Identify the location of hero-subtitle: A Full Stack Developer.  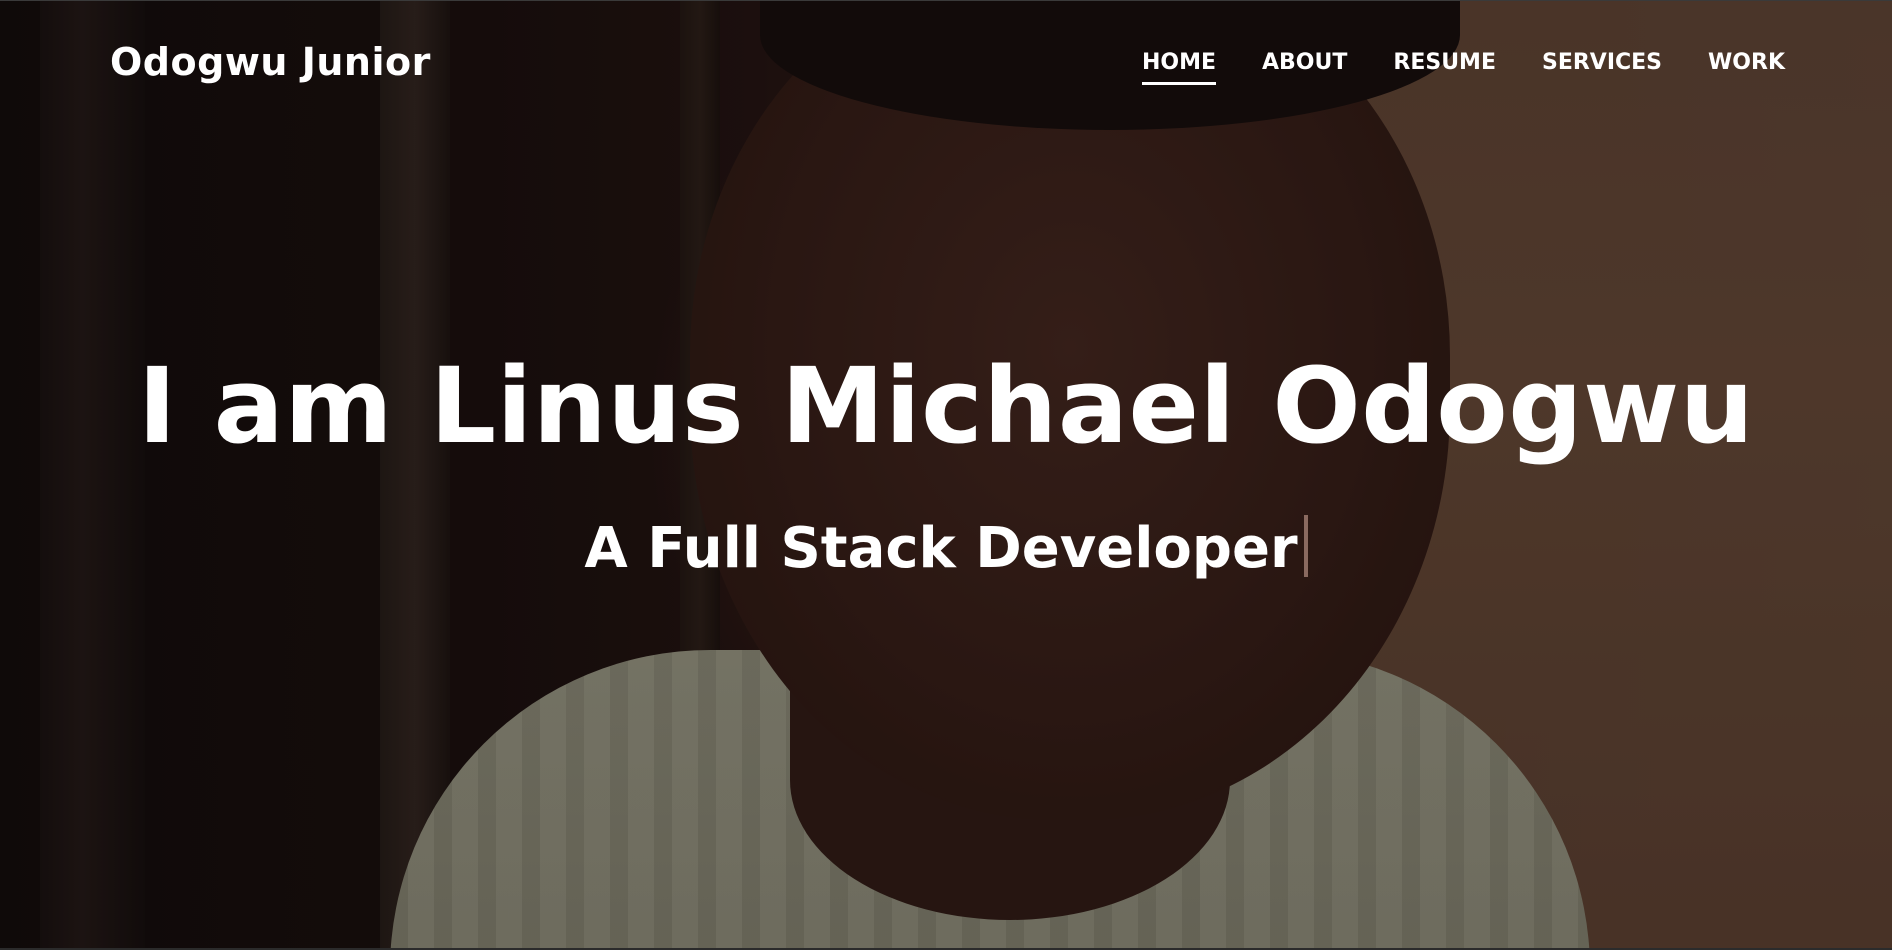
(941, 548).